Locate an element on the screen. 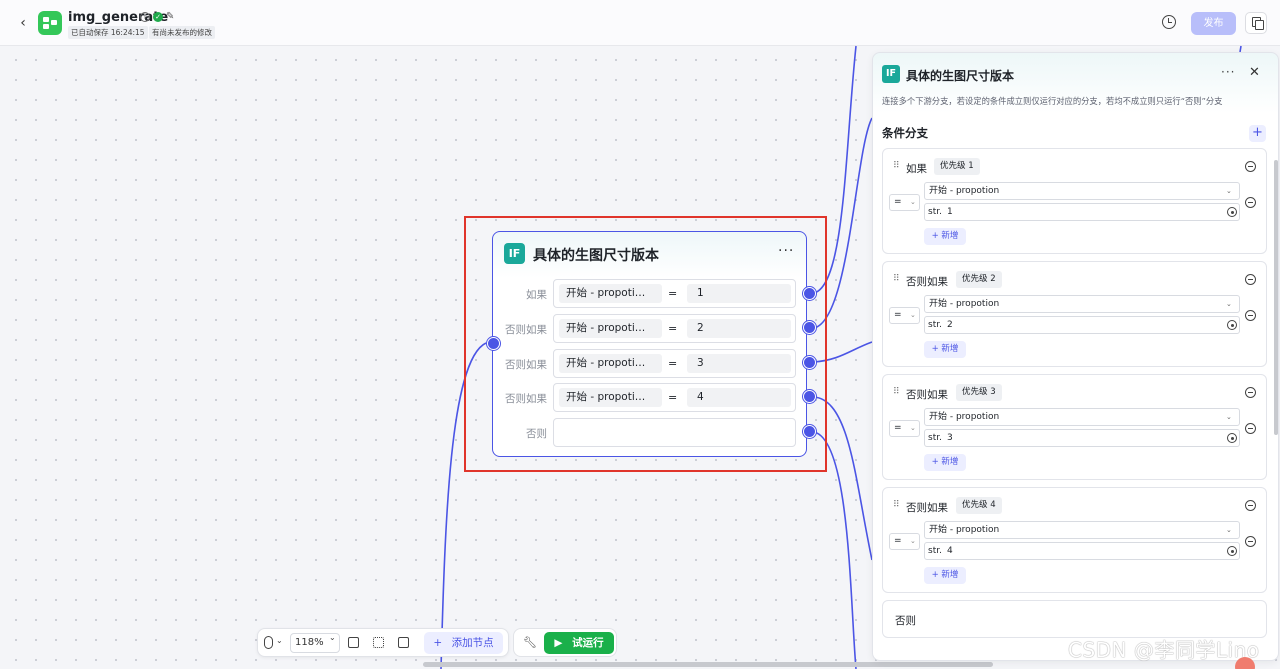 This screenshot has height=669, width=1280. condition-row: 开始 - propoti… = 4 is located at coordinates (674, 397).